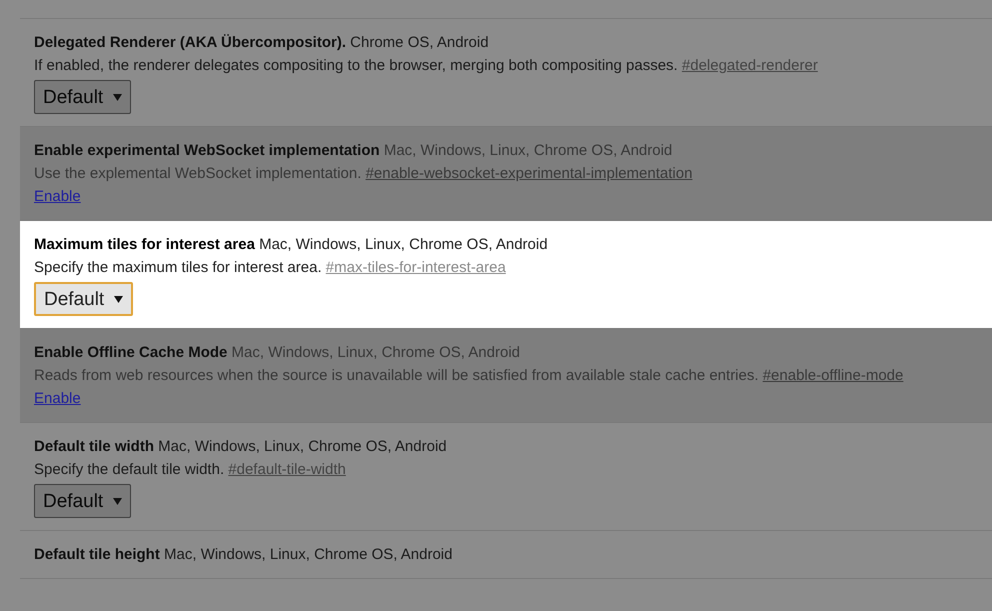 This screenshot has width=992, height=611. What do you see at coordinates (97, 554) in the screenshot?
I see `flag-title: Default tile height` at bounding box center [97, 554].